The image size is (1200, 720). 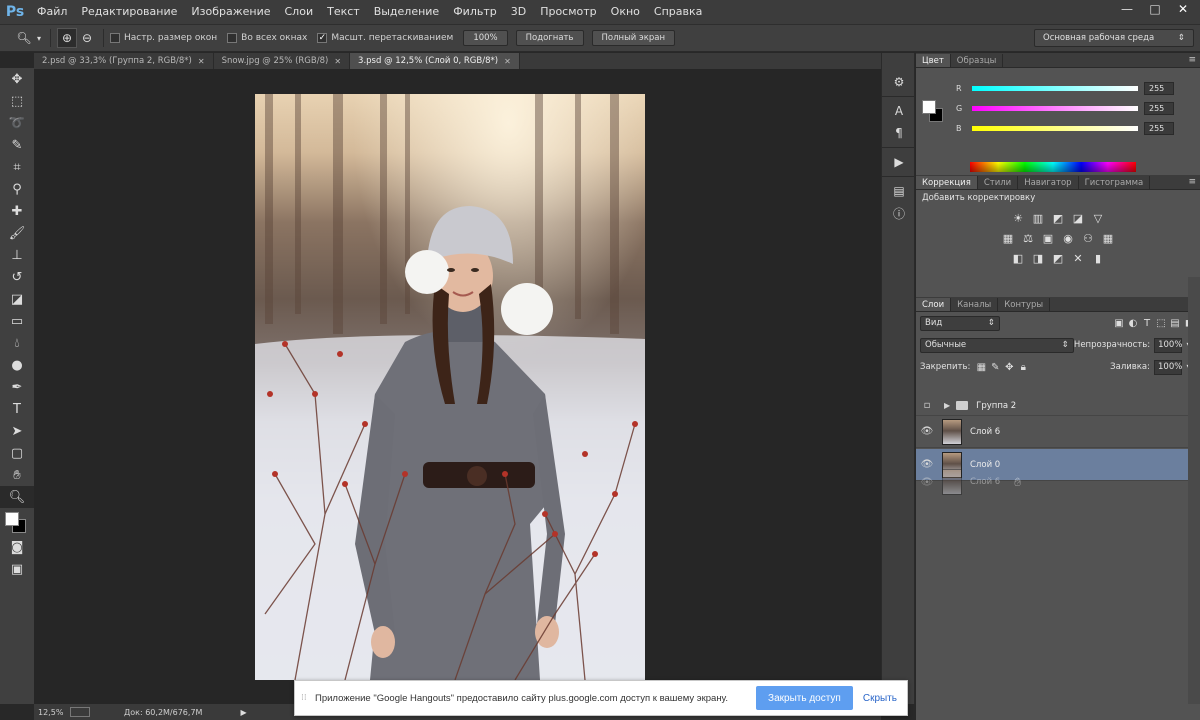 I want to click on doc-tab-snow: Snow.jpg @ 25% (RGB/8) ✕, so click(x=282, y=61).